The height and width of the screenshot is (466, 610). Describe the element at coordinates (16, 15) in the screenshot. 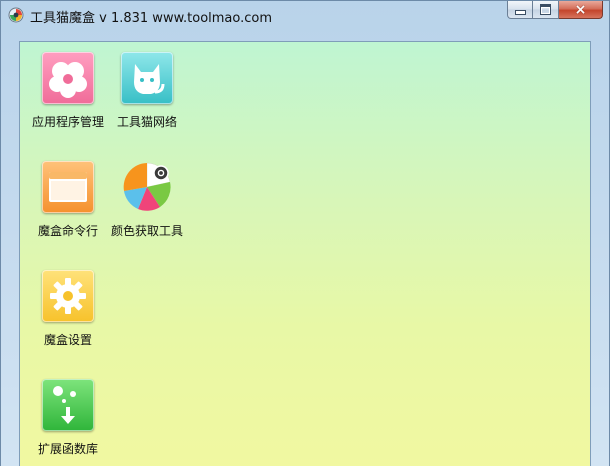

I see `app-logo-icon` at that location.